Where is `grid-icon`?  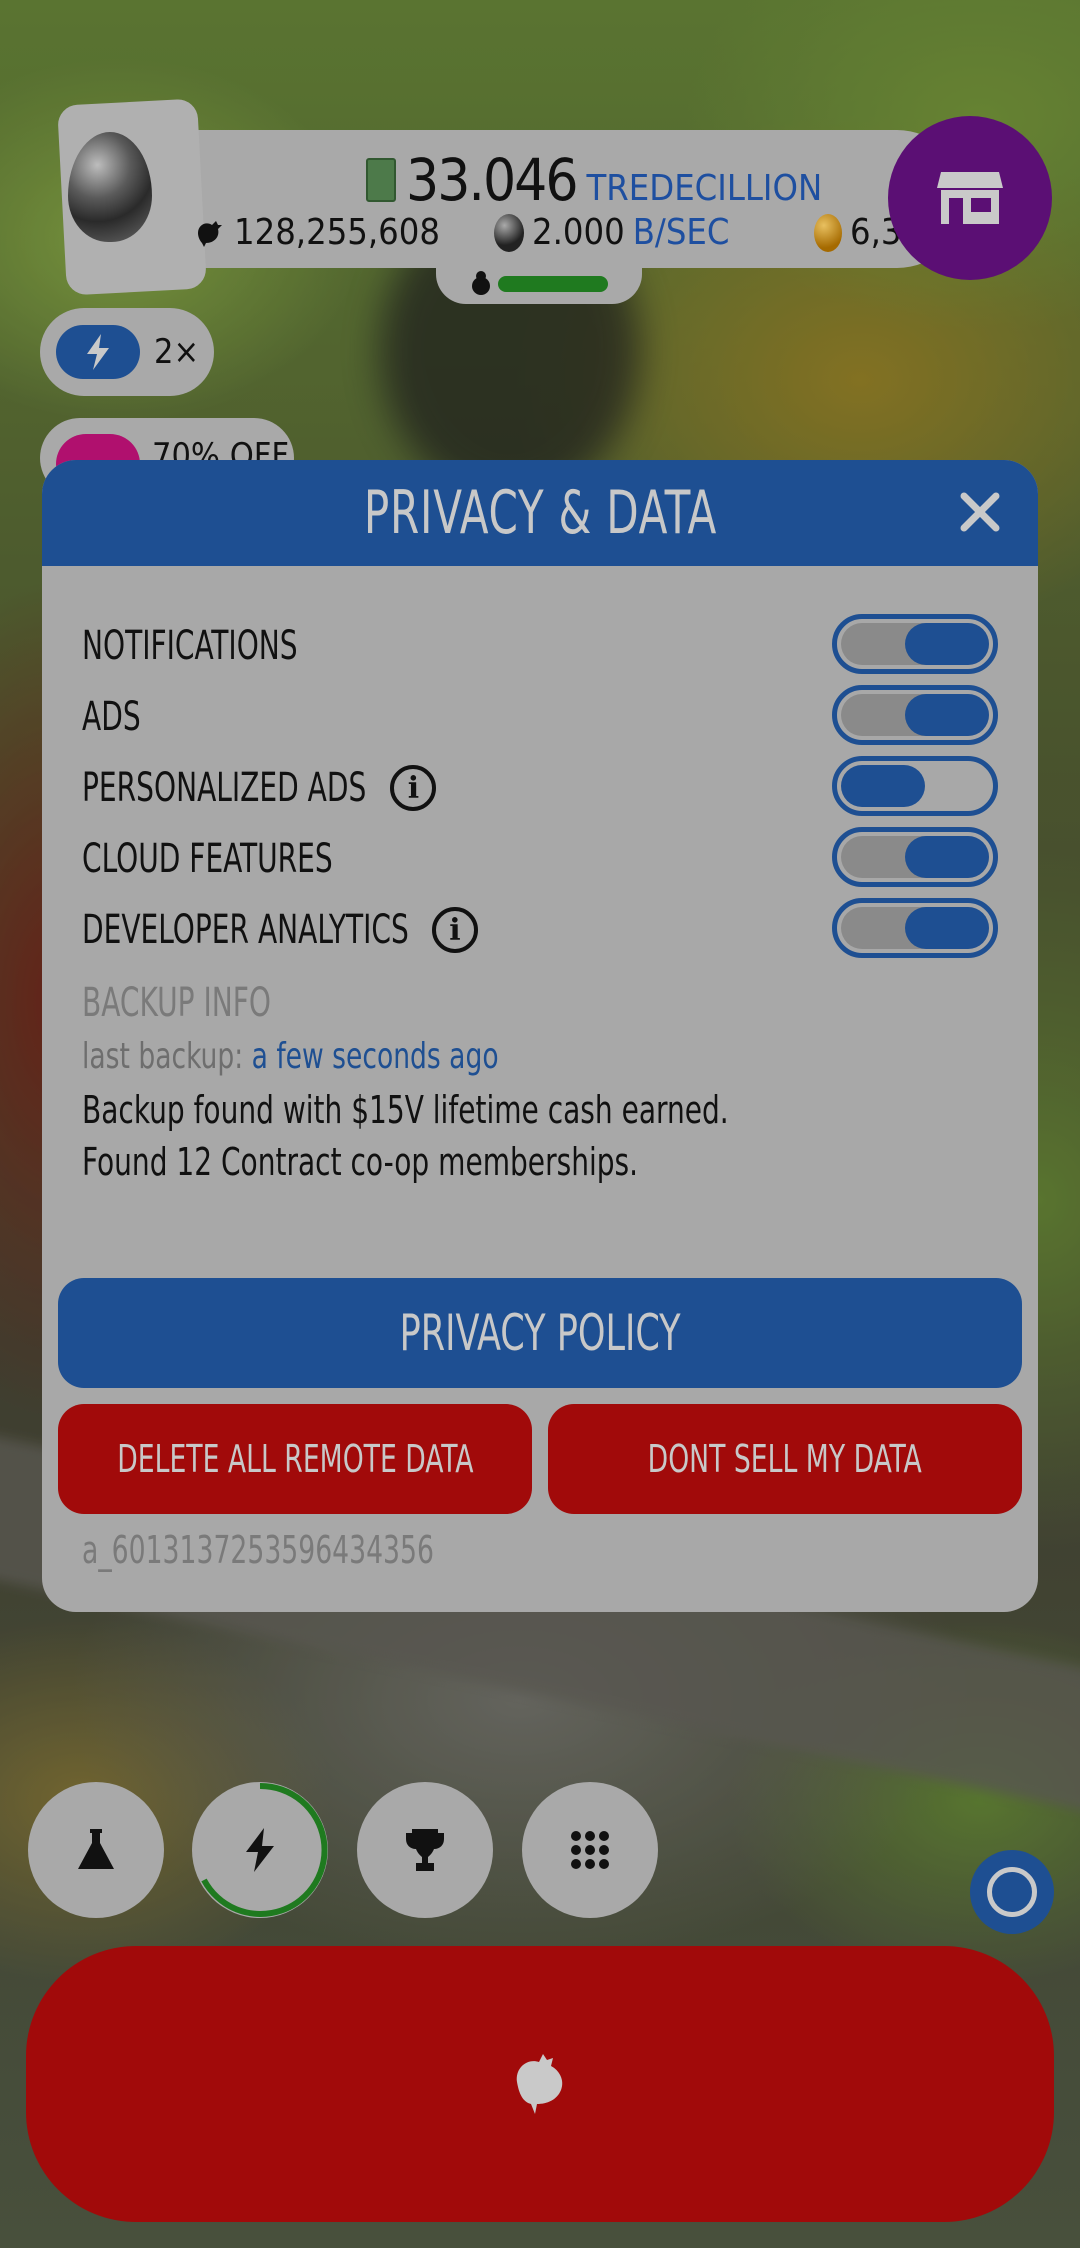
grid-icon is located at coordinates (590, 1850).